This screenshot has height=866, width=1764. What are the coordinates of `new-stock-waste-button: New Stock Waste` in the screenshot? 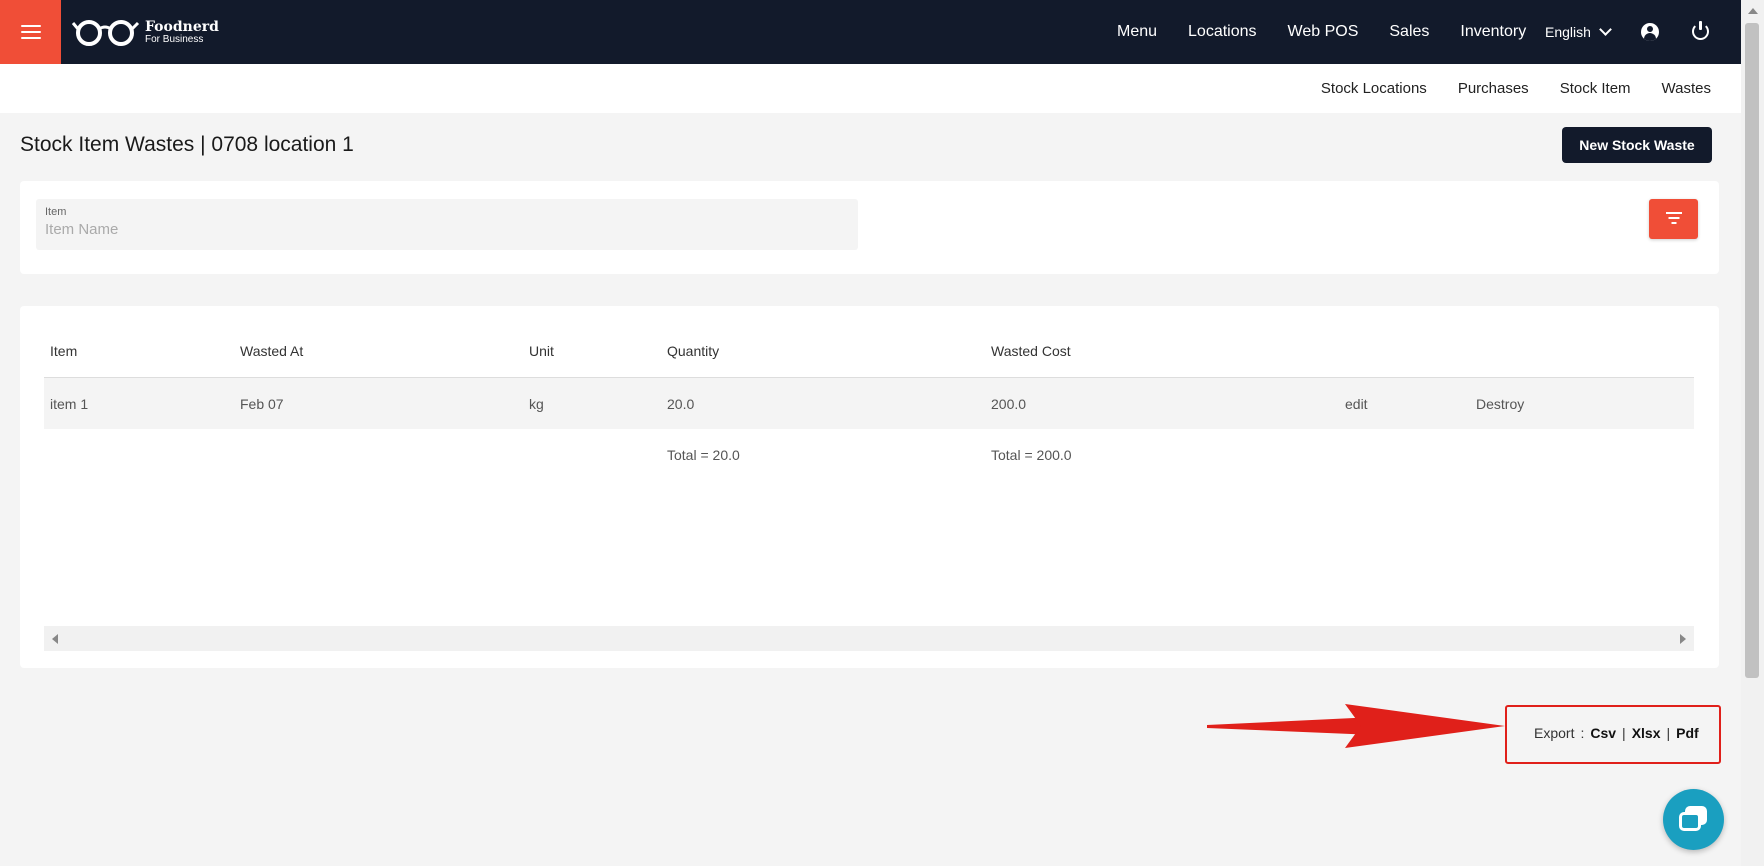 It's located at (1637, 145).